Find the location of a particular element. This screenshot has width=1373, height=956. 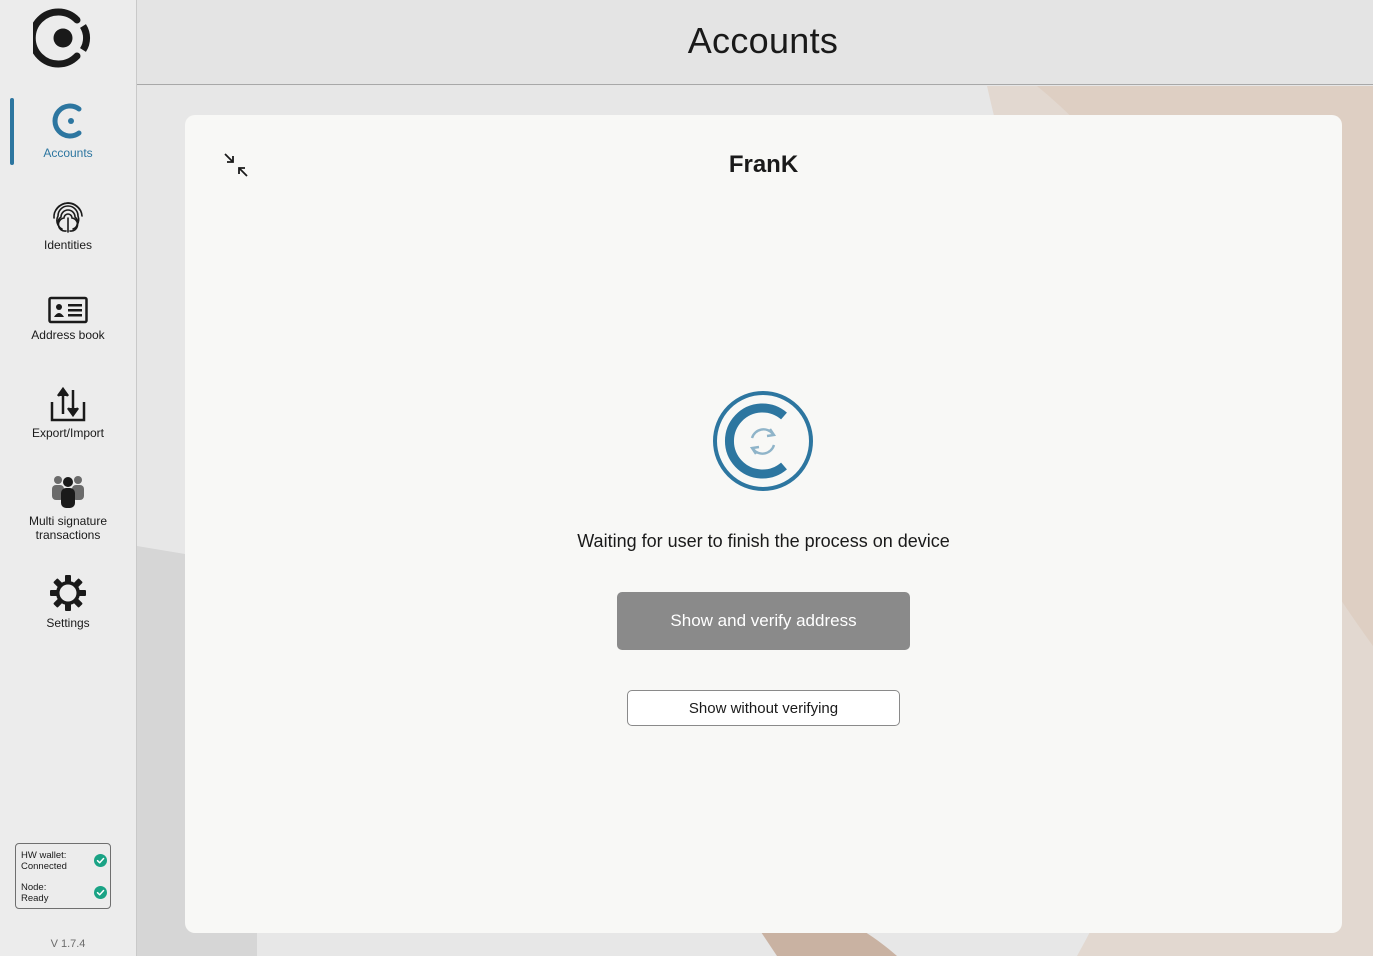

show-without-verifying-button: Show without verifying is located at coordinates (763, 708).